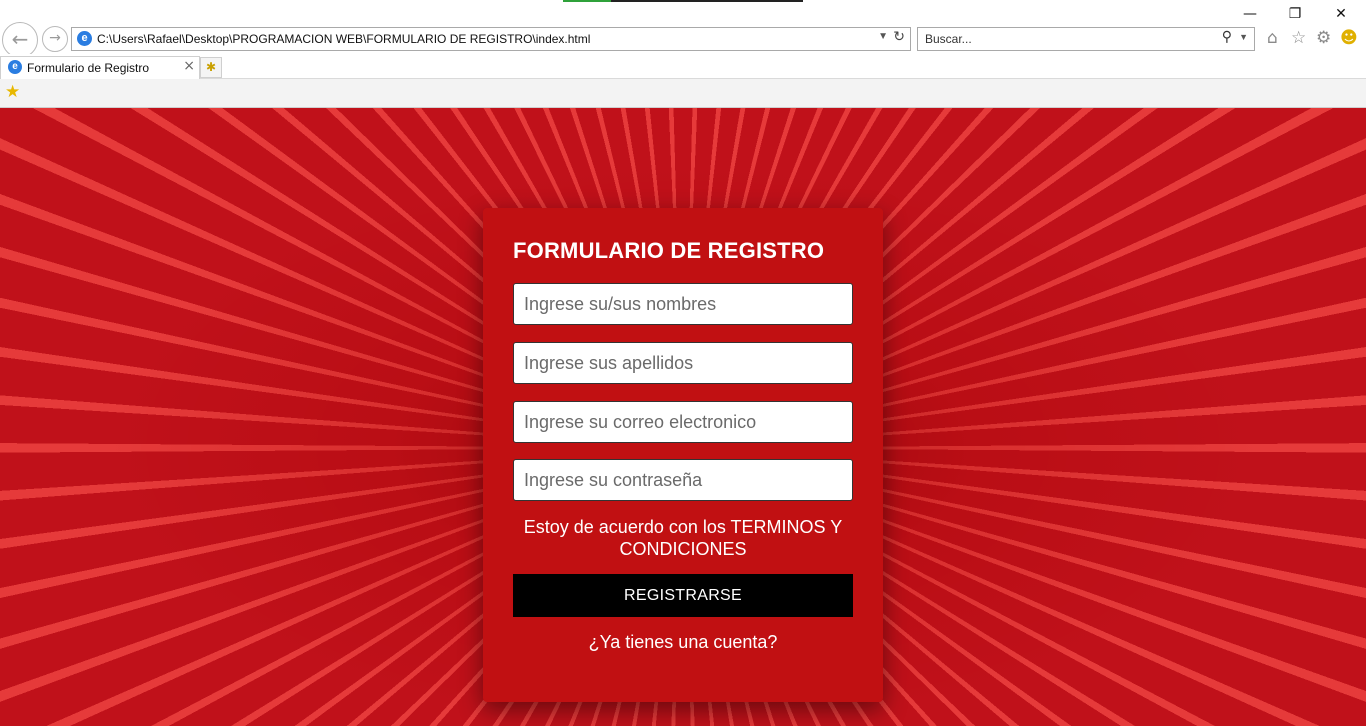 The width and height of the screenshot is (1366, 726). What do you see at coordinates (683, 13) in the screenshot?
I see `window-title-bar: — ❐ ✕` at bounding box center [683, 13].